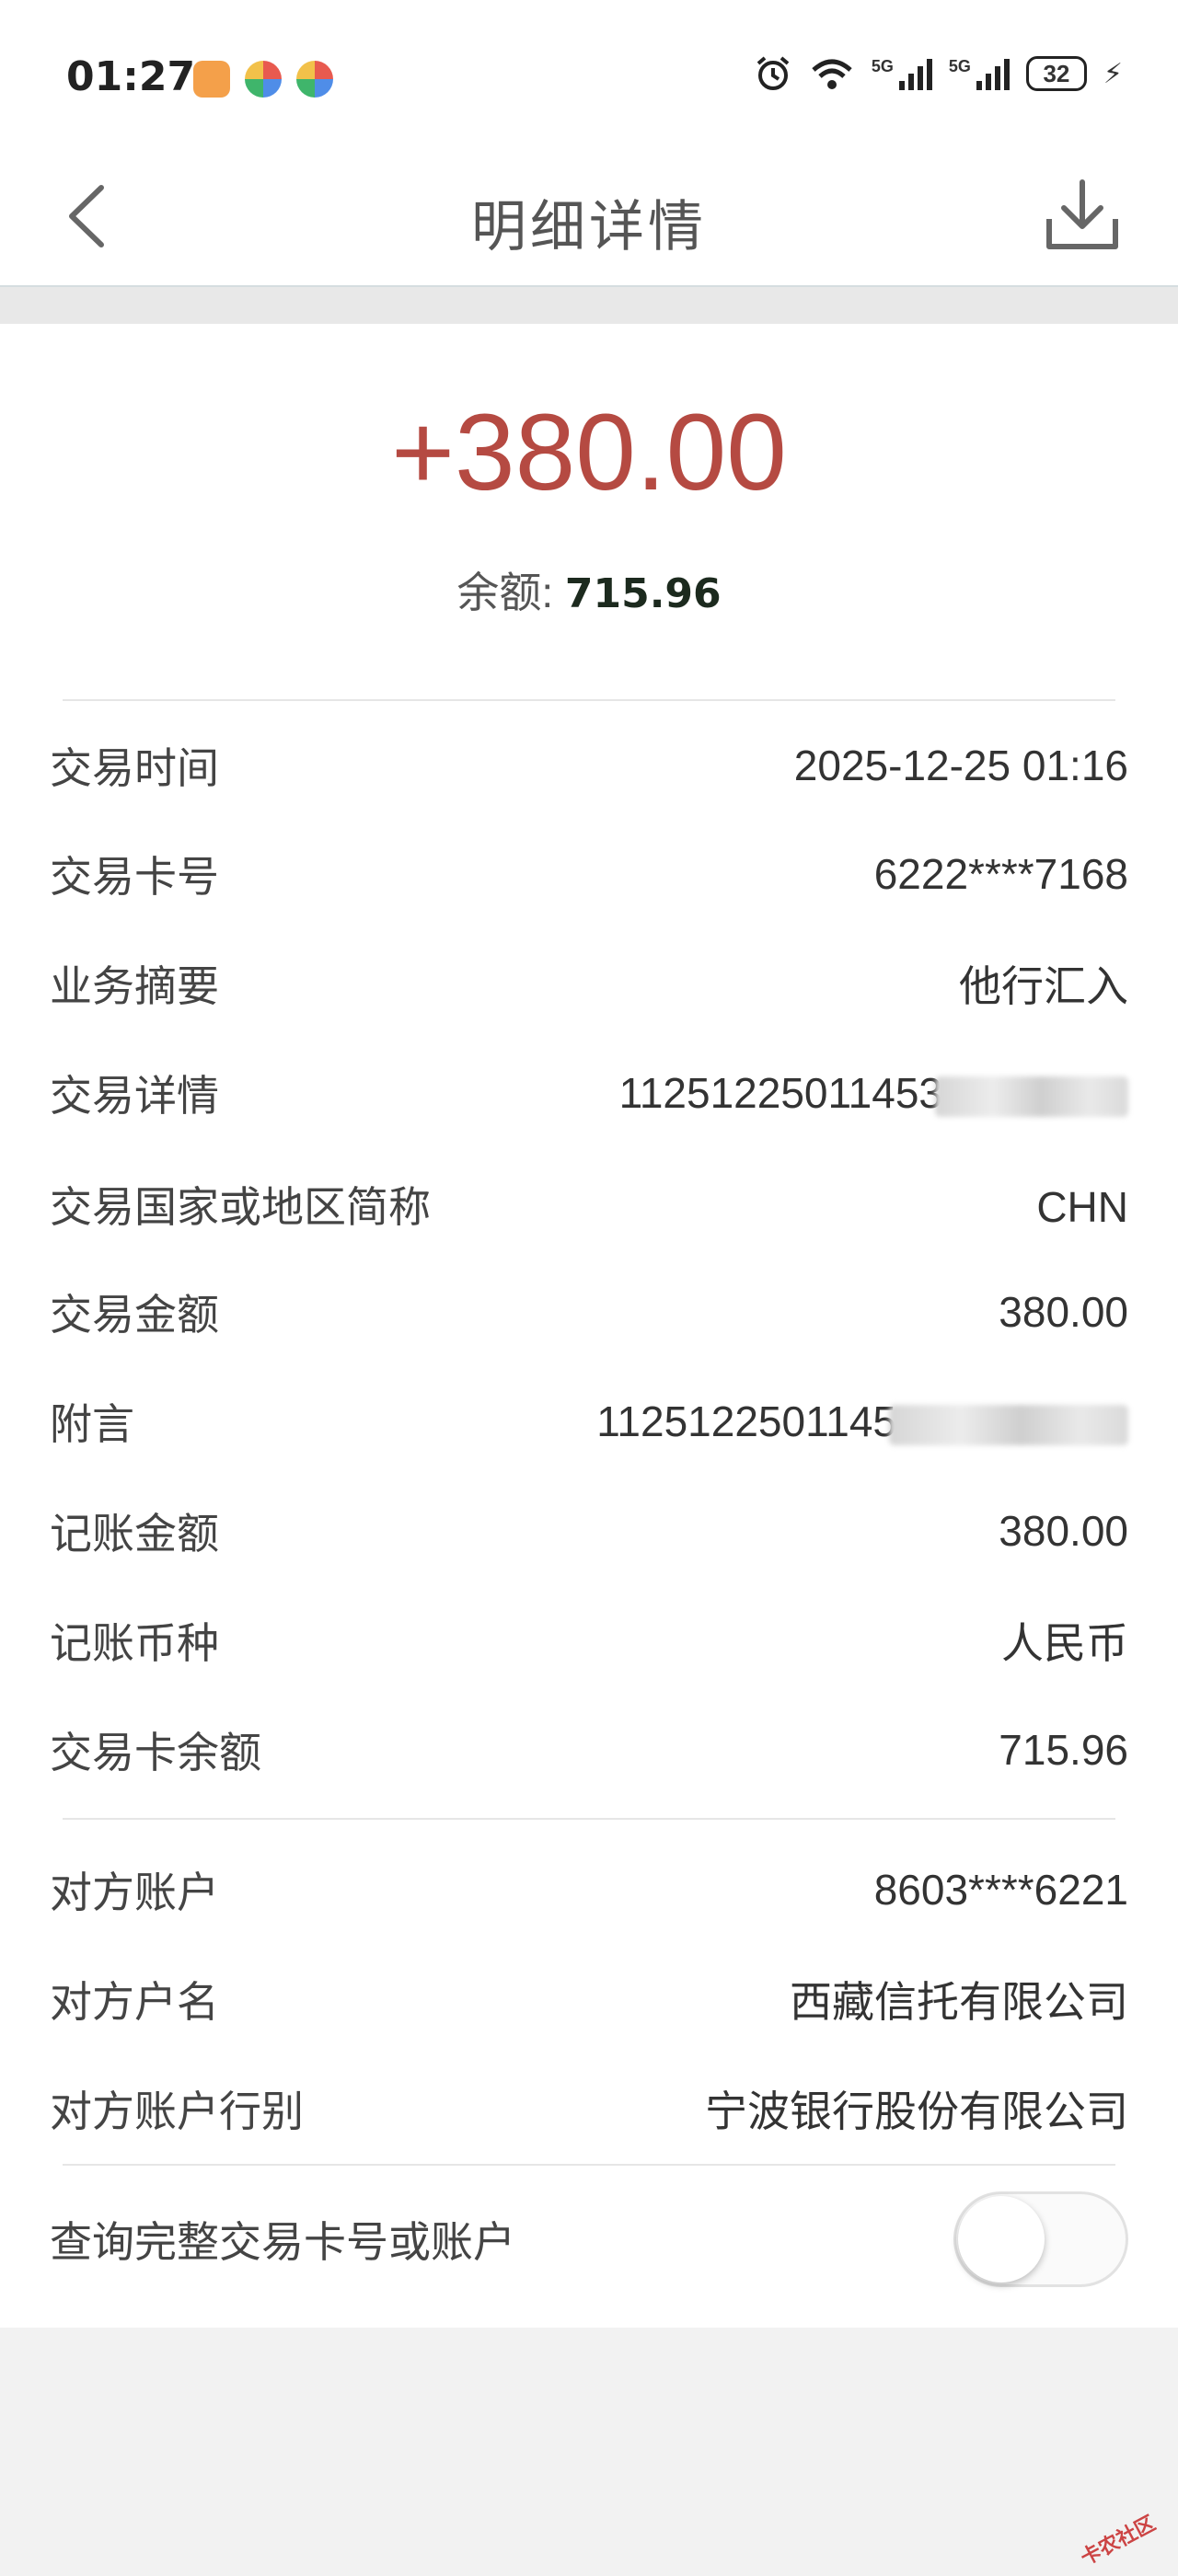 This screenshot has height=2576, width=1178. What do you see at coordinates (938, 74) in the screenshot?
I see `status-indicators: 5G 5G 32 ⚡` at bounding box center [938, 74].